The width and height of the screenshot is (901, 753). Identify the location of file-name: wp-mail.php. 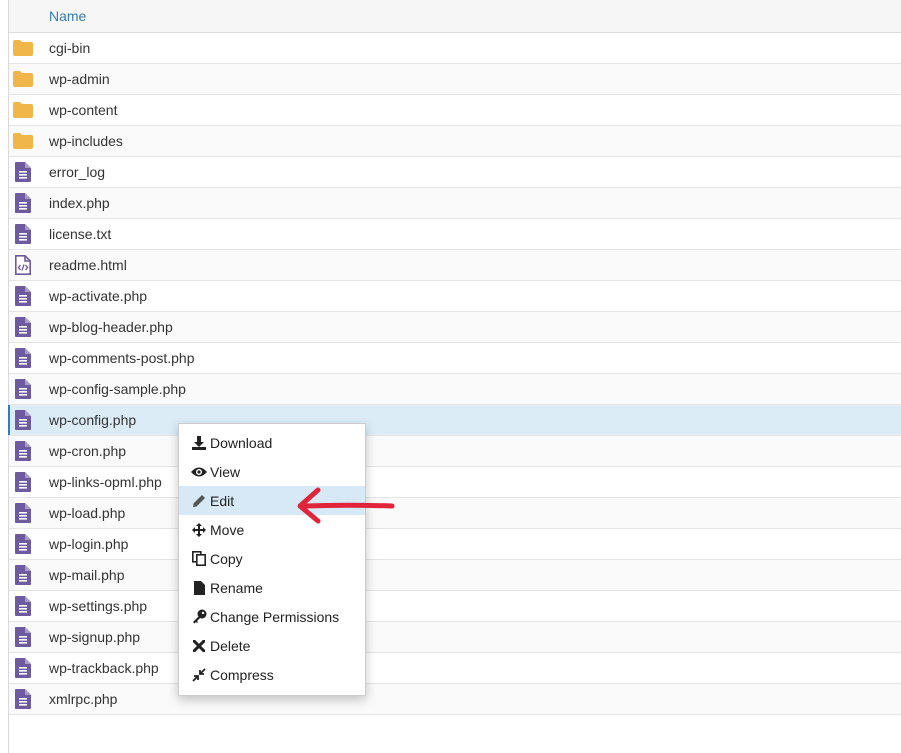
(86, 575).